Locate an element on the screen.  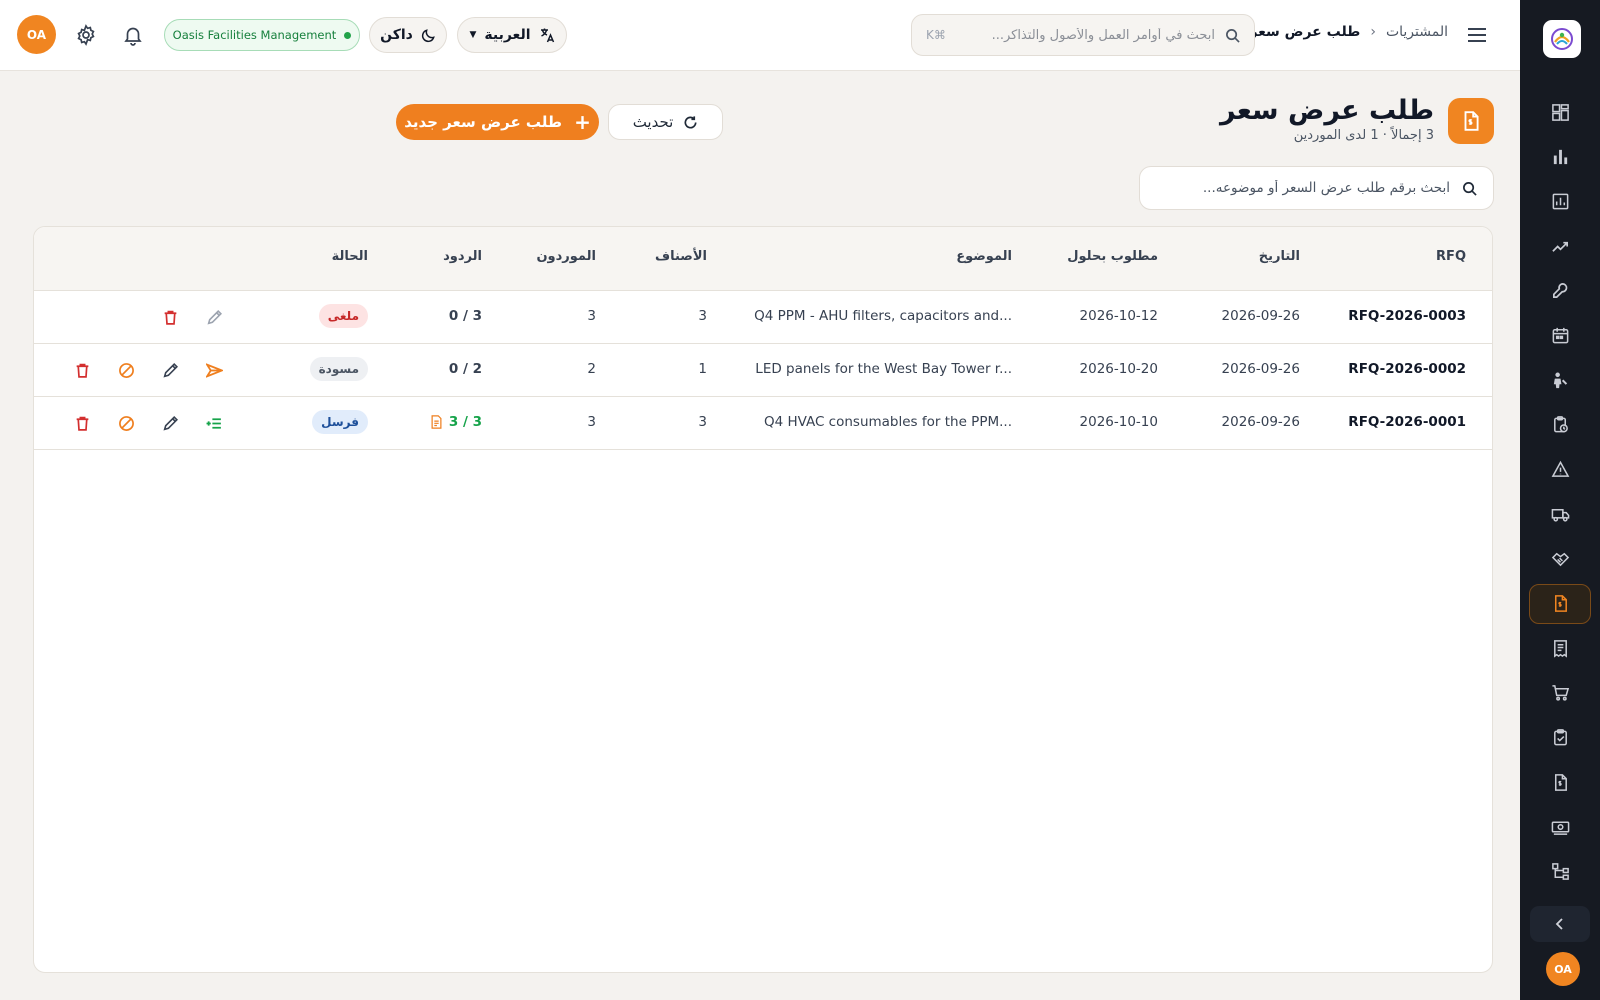
refresh-icon is located at coordinates (690, 121).